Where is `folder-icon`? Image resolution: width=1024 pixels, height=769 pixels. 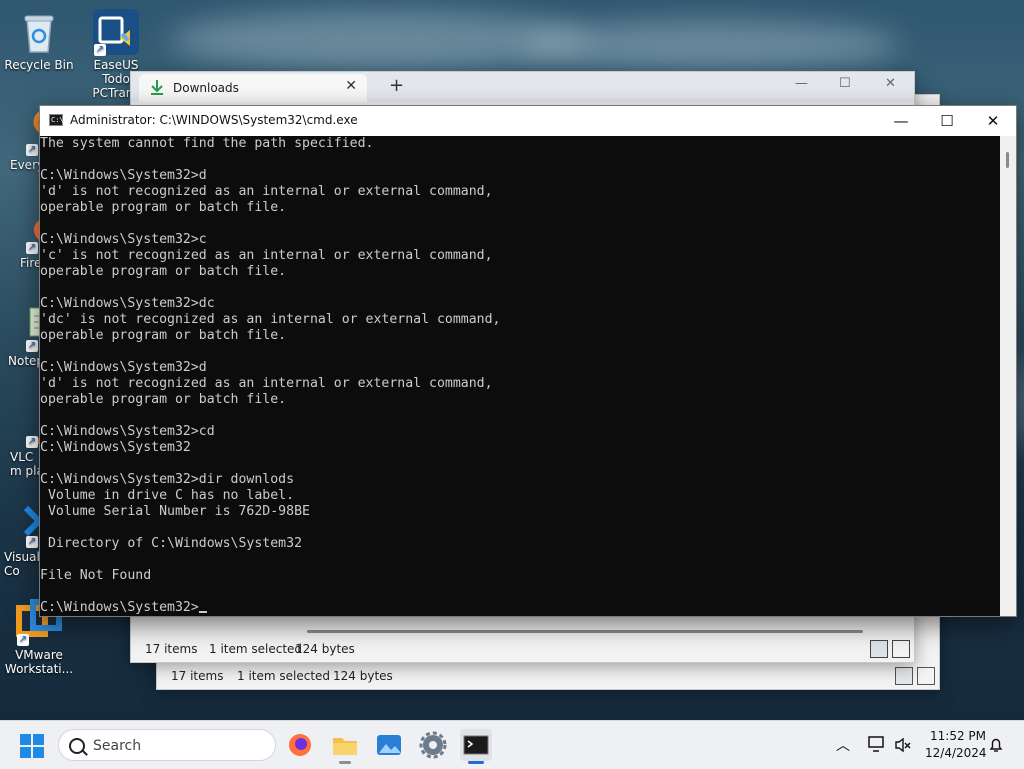 folder-icon is located at coordinates (345, 746).